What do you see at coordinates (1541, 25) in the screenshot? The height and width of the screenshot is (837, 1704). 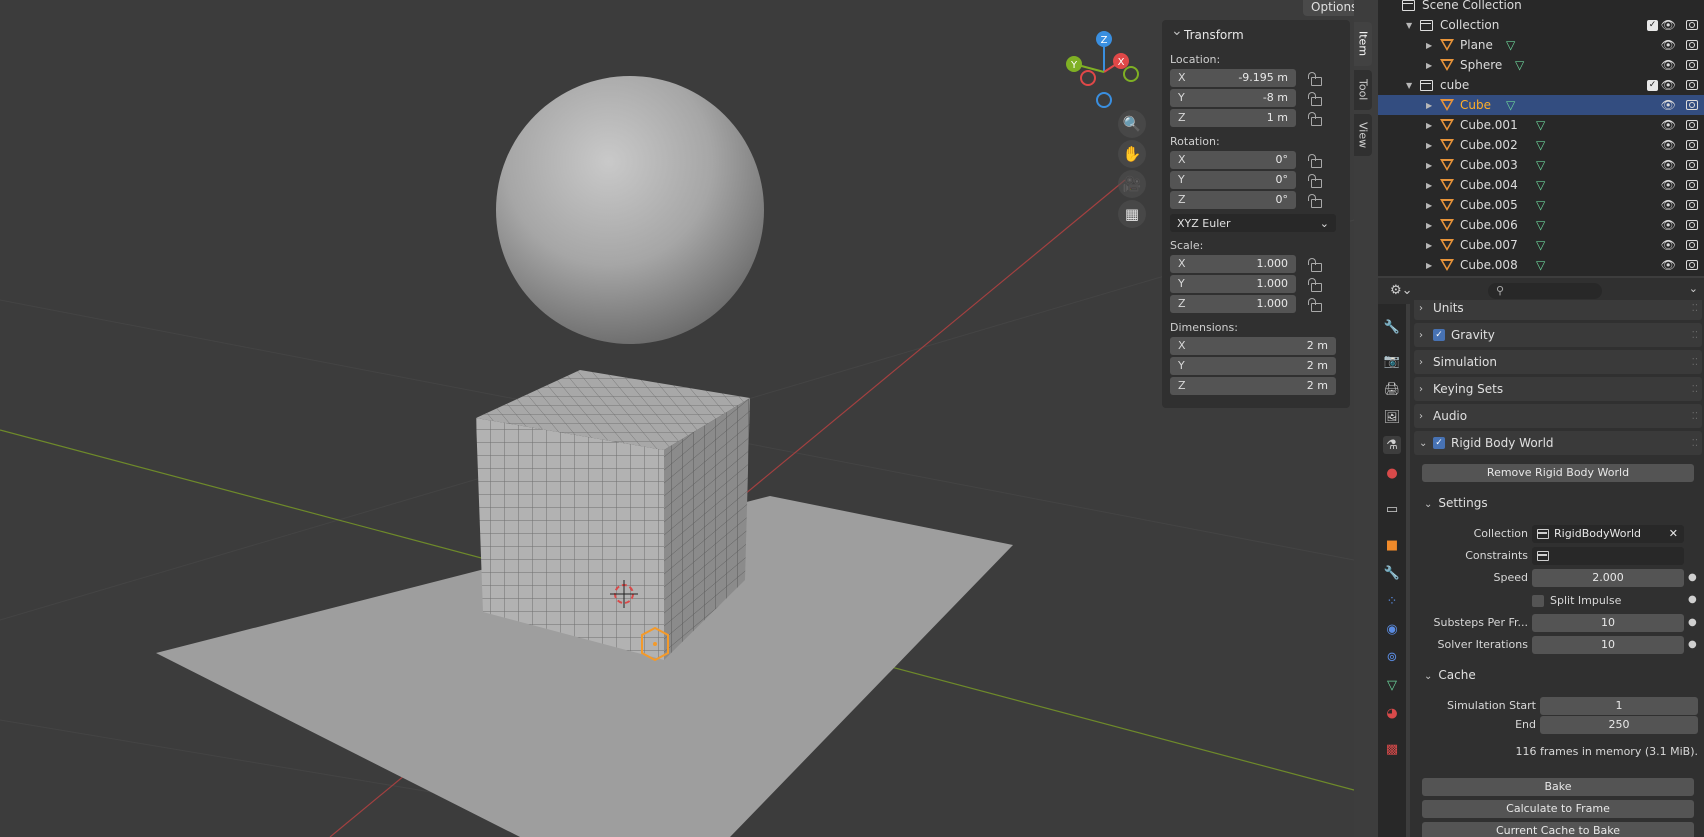 I see `outliner-row-collection: ▼ Collection ✓ 👁` at bounding box center [1541, 25].